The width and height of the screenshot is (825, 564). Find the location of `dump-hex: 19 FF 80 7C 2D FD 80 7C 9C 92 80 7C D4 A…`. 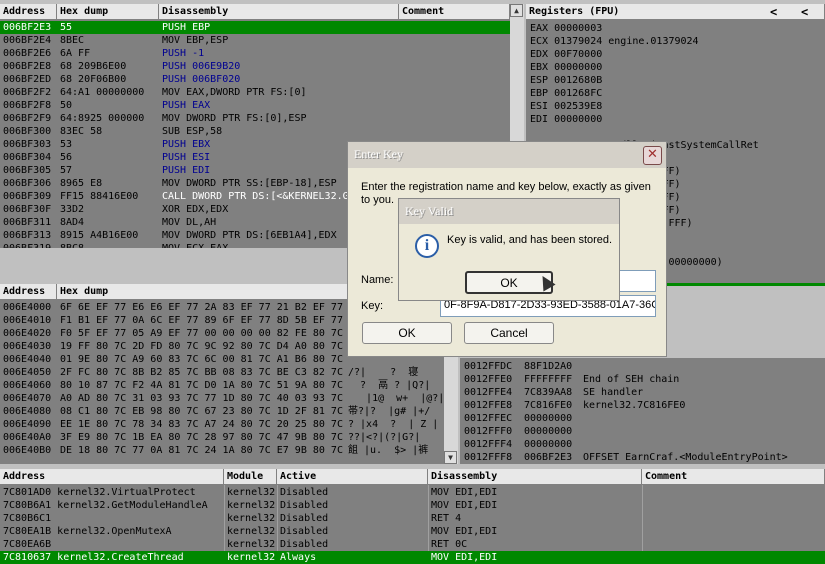

dump-hex: 19 FF 80 7C 2D FD 80 7C 9C 92 80 7C D4 A… is located at coordinates (201, 346).